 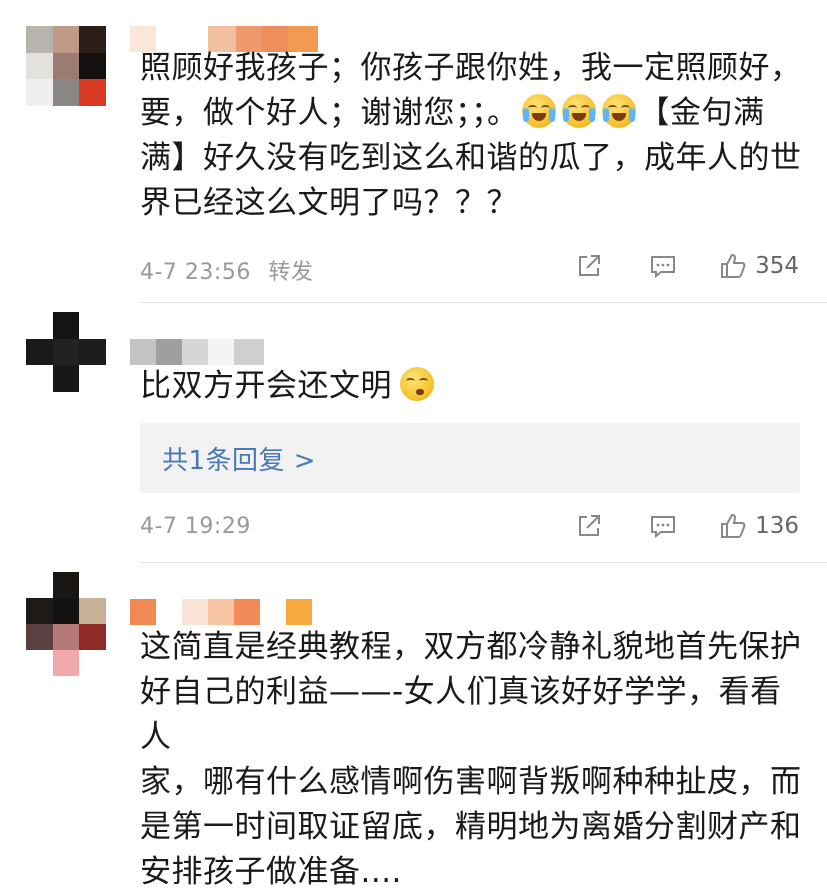 What do you see at coordinates (471, 827) in the screenshot?
I see `comment-line: 是第一时间取证留底，精明地为离婚分割财产和` at bounding box center [471, 827].